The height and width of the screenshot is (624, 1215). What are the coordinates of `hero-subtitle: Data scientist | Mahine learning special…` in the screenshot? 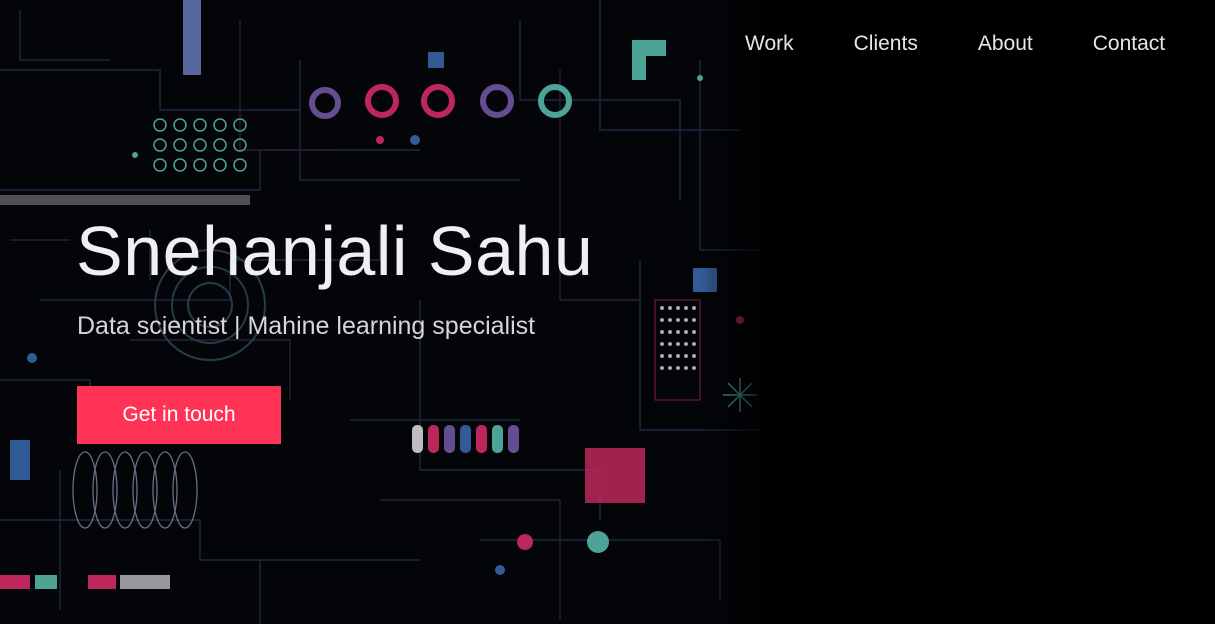 It's located at (306, 326).